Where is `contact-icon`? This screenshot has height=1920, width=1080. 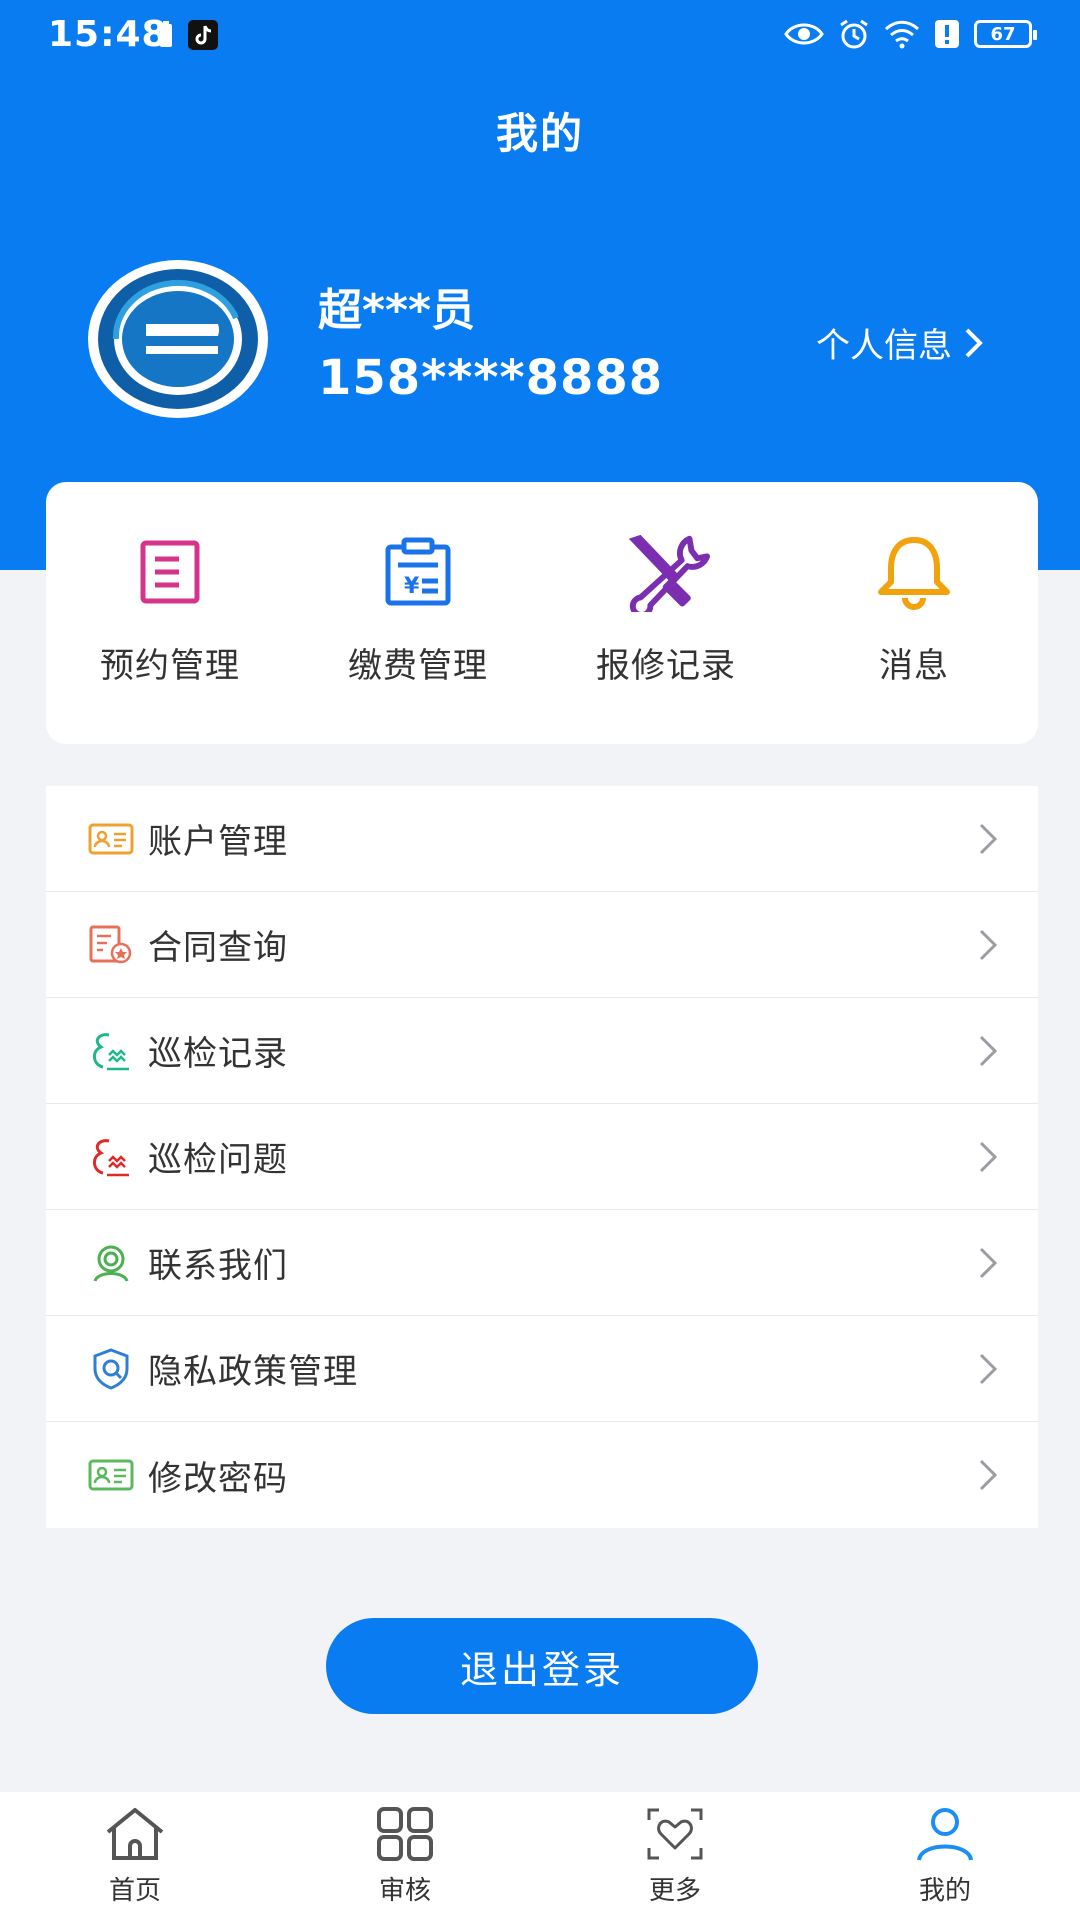 contact-icon is located at coordinates (111, 1263).